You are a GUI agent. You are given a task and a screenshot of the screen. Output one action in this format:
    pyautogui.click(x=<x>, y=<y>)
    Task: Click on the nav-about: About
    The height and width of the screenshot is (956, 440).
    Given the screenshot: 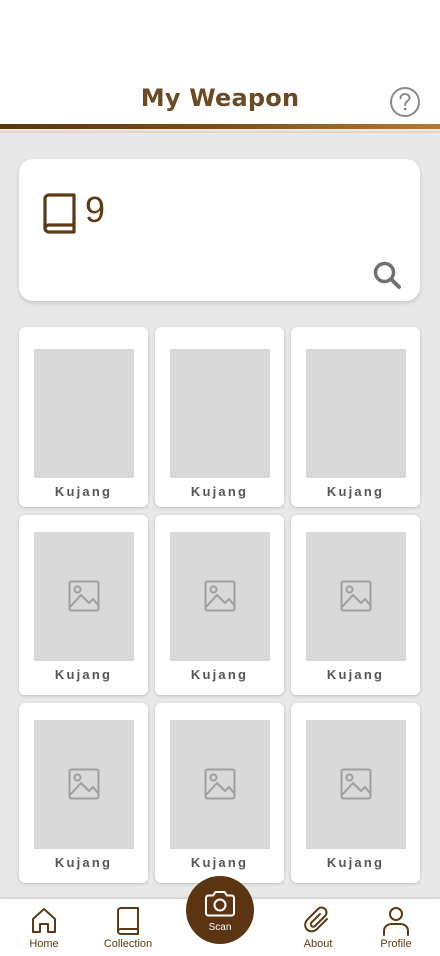 What is the action you would take?
    pyautogui.click(x=318, y=927)
    